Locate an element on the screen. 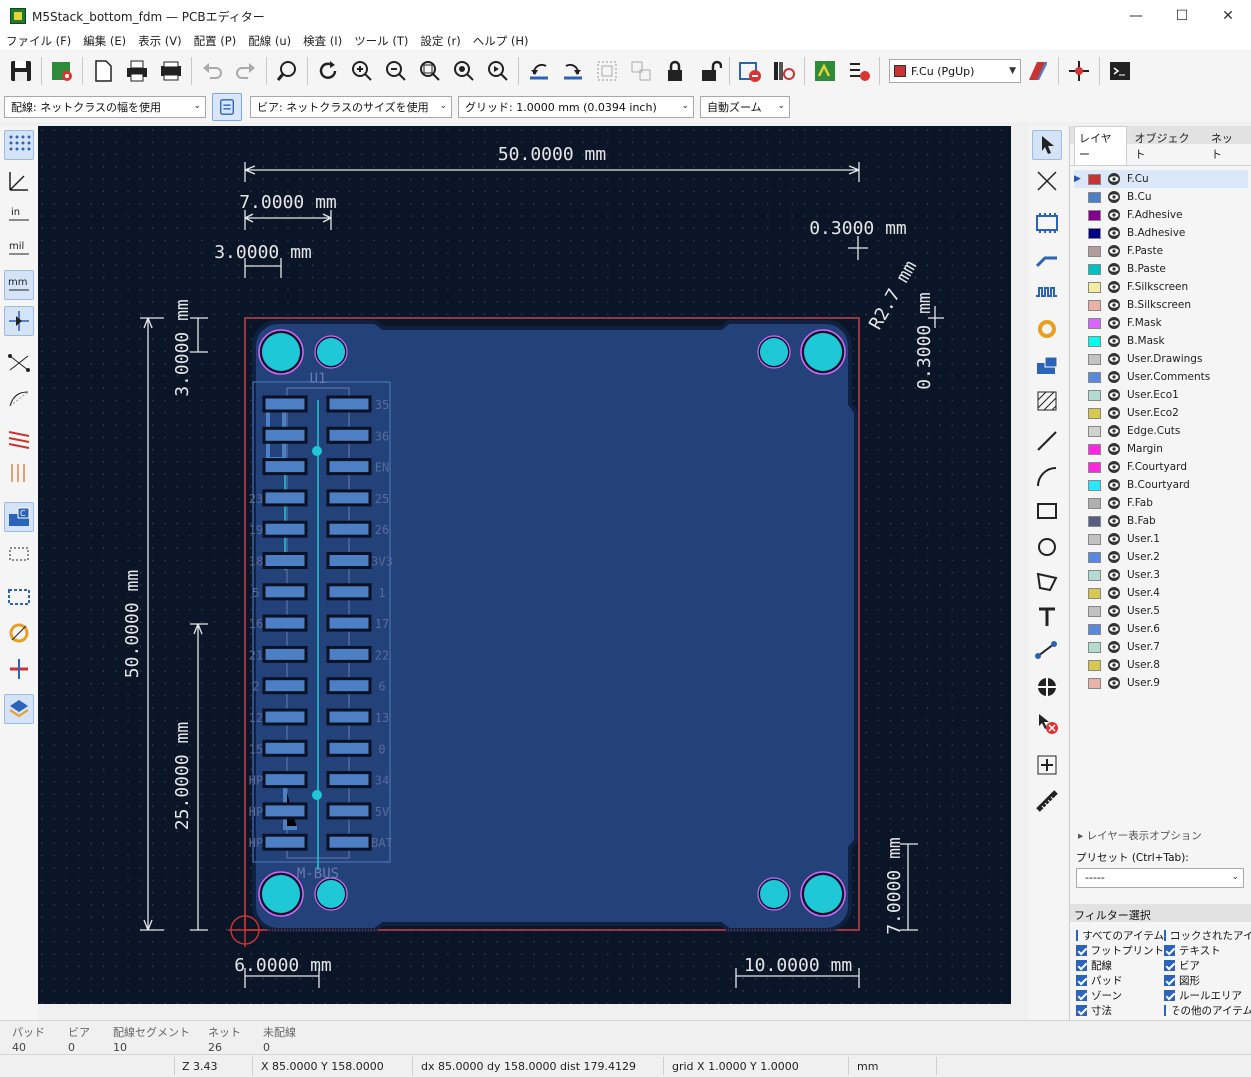 The image size is (1251, 1077). ratsnest-icon is located at coordinates (19, 363).